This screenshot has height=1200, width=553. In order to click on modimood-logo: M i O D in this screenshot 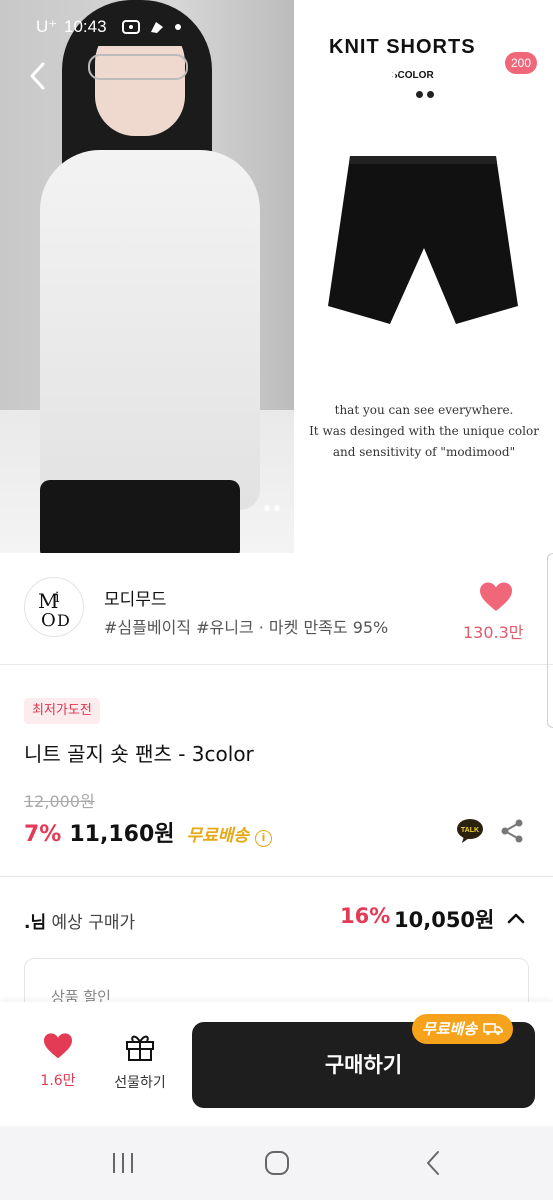, I will do `click(54, 610)`.